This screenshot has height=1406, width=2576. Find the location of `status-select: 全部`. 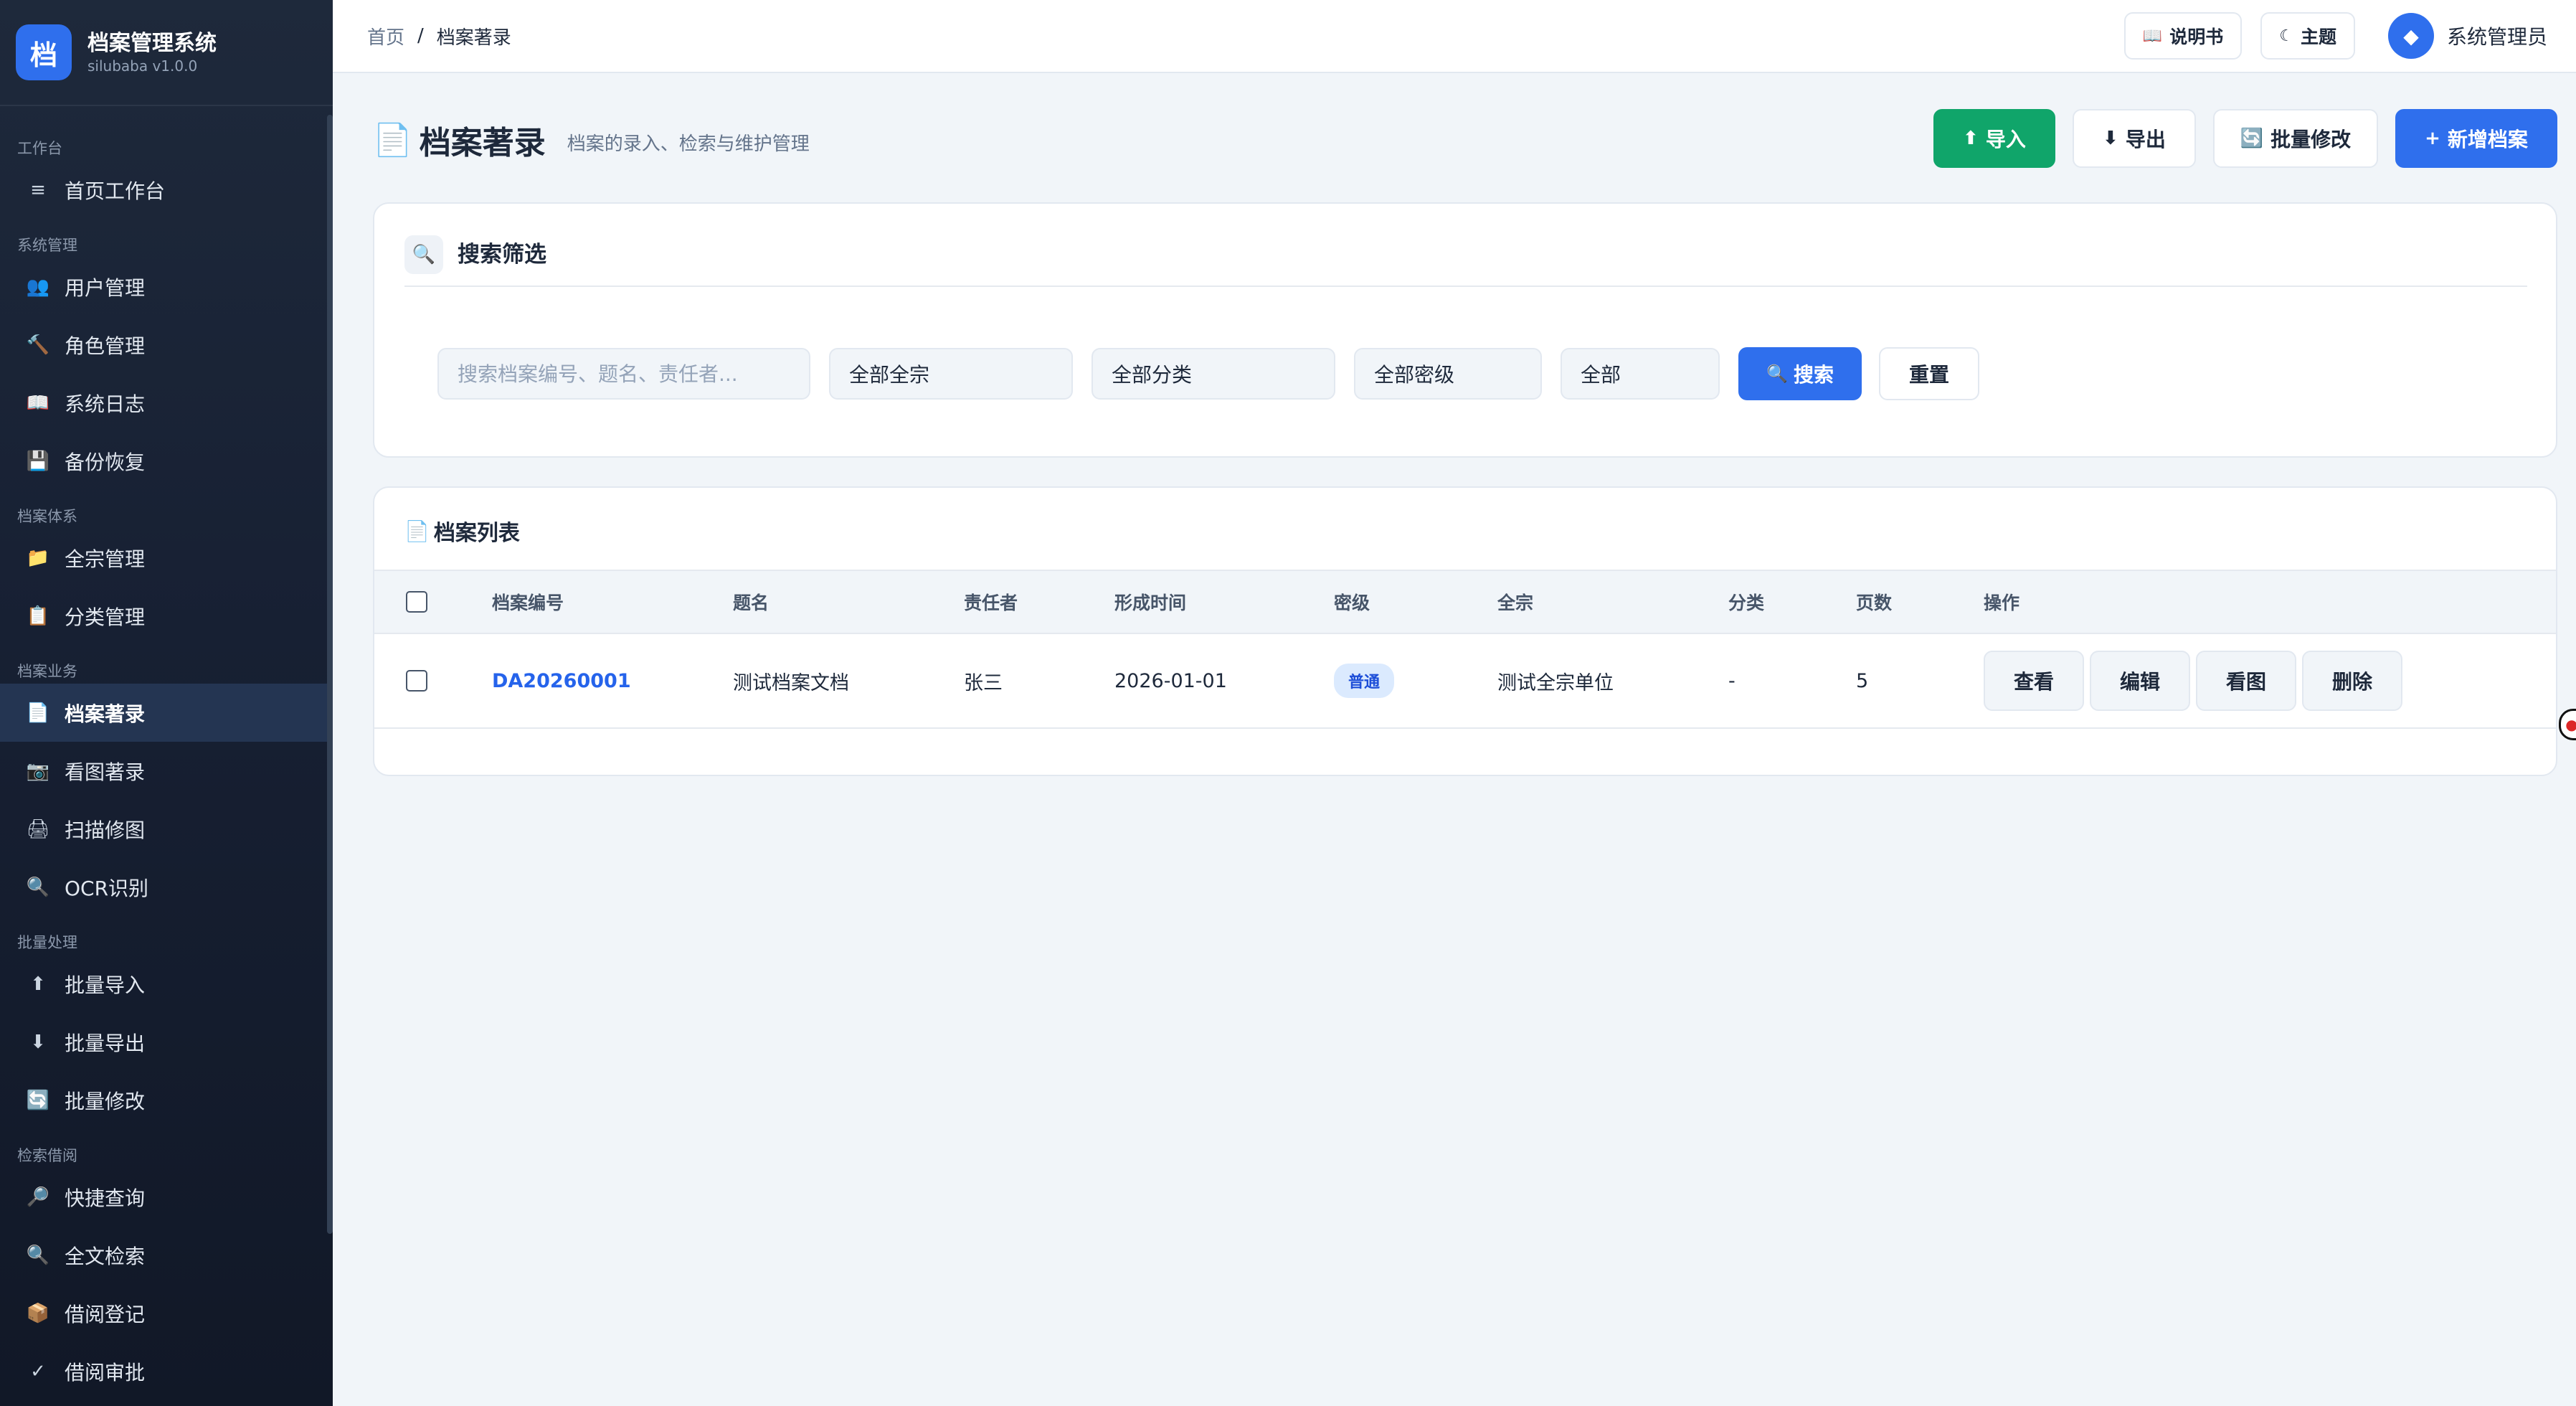

status-select: 全部 is located at coordinates (1640, 374).